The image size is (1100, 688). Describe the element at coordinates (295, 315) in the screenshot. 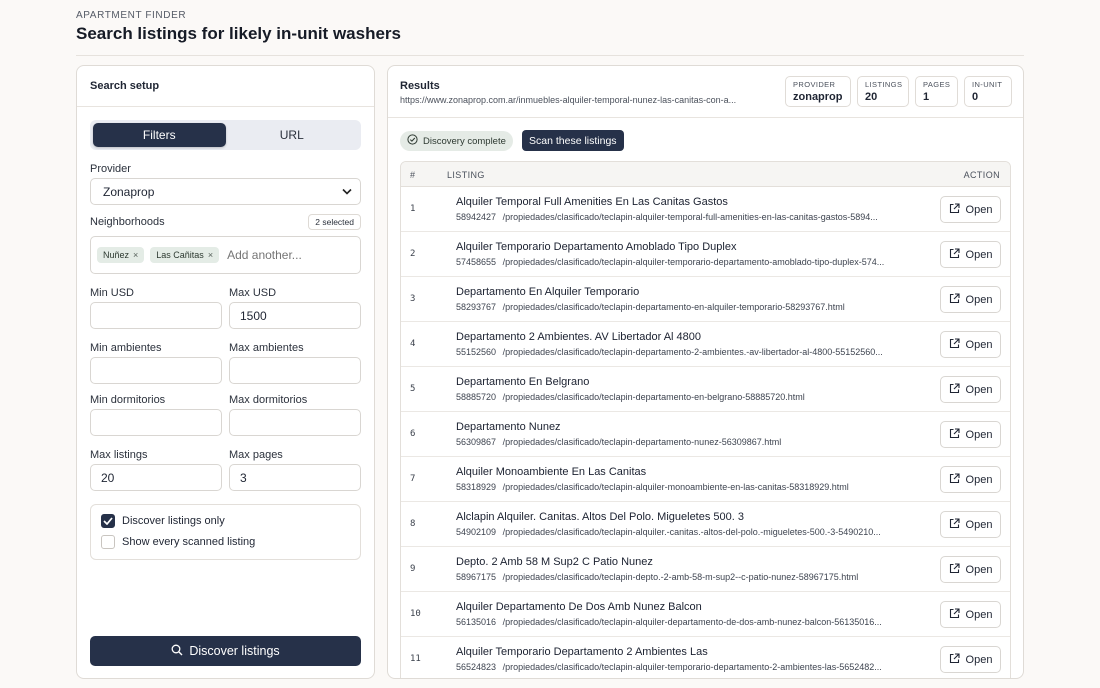

I see `max-usd-input: 1500` at that location.